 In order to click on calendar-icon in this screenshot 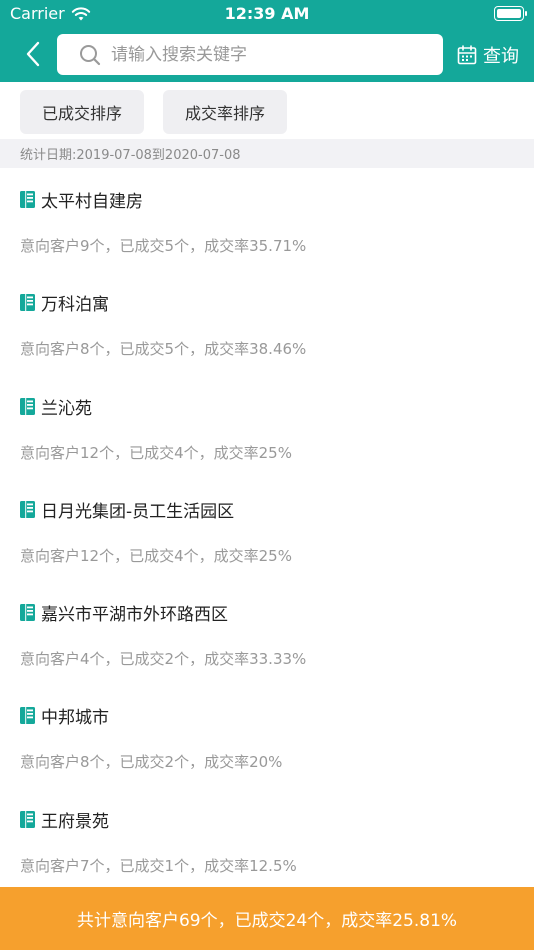, I will do `click(467, 55)`.